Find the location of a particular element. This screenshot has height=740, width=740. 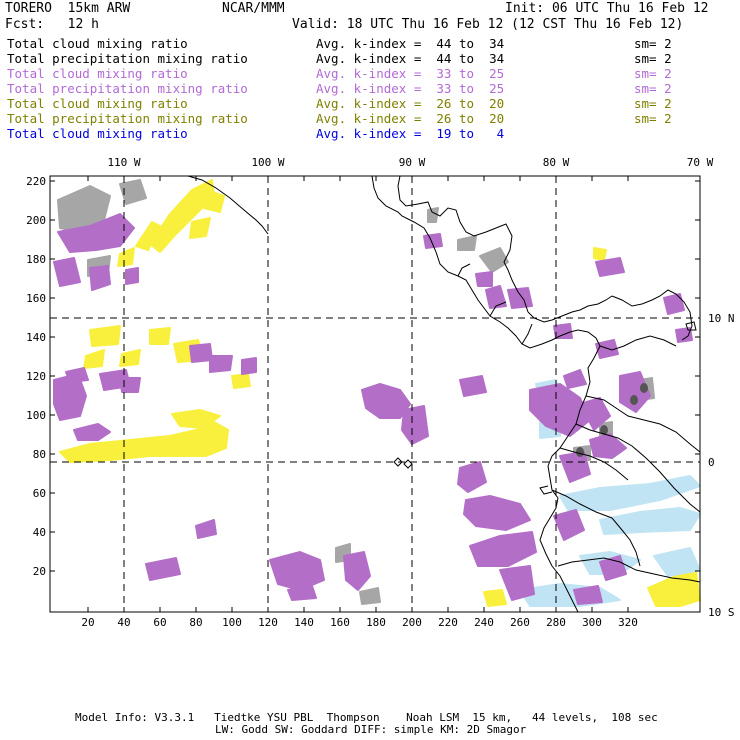

lat-label-1: 0 is located at coordinates (711, 462).